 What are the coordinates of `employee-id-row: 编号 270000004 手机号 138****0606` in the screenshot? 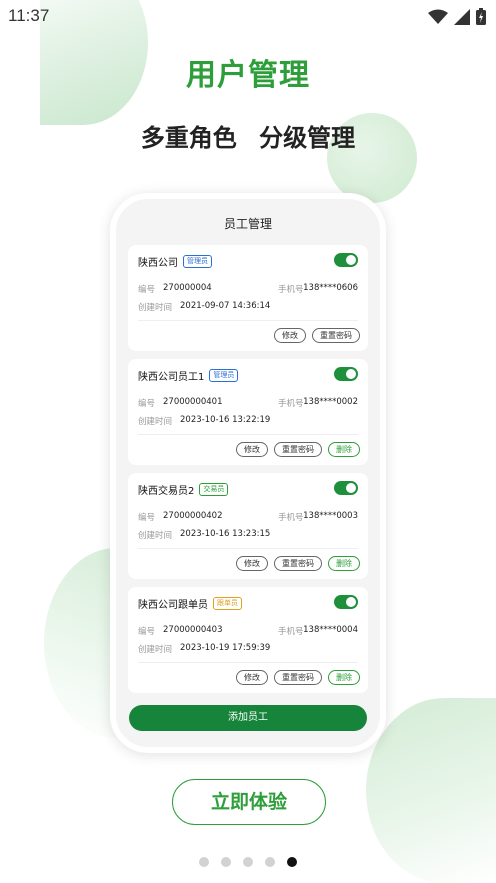 It's located at (248, 289).